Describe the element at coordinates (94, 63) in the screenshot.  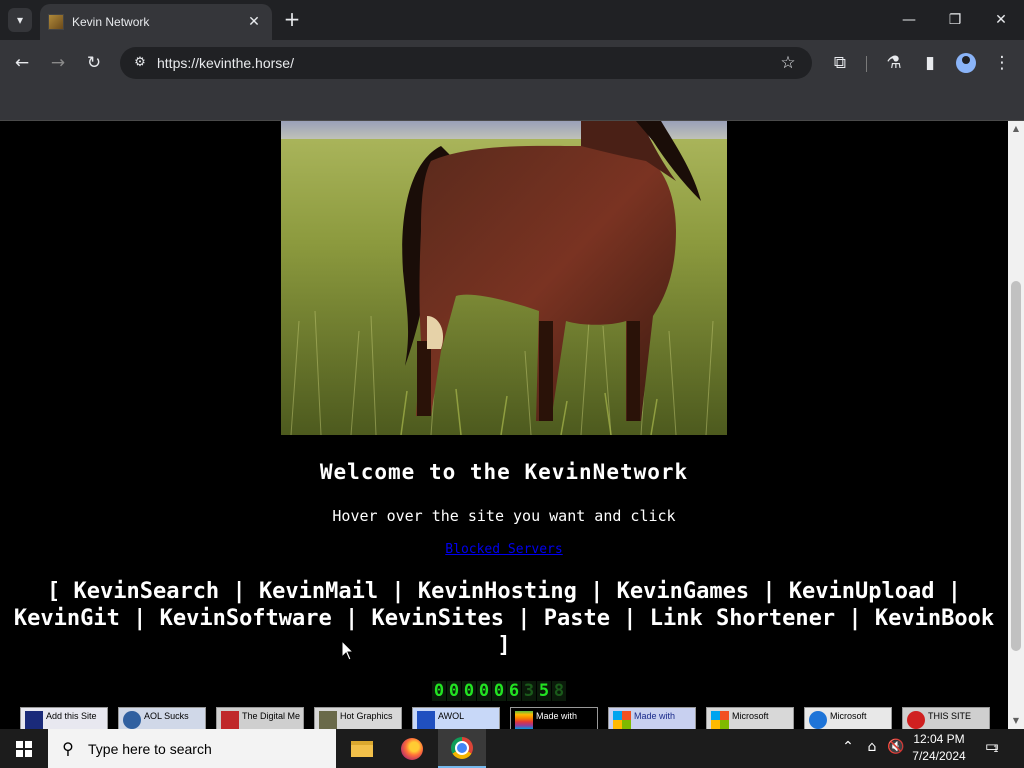
I see `reload-icon: ↻` at that location.